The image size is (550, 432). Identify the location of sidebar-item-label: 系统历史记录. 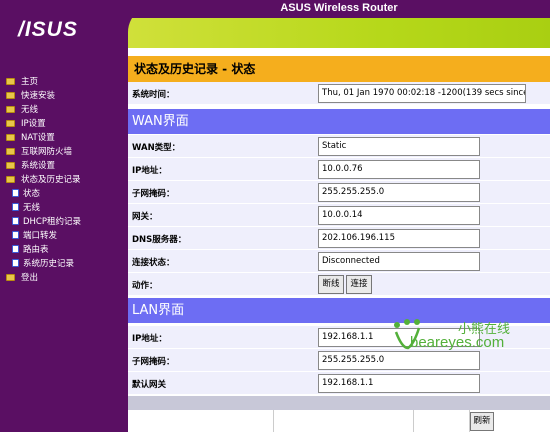
(49, 264).